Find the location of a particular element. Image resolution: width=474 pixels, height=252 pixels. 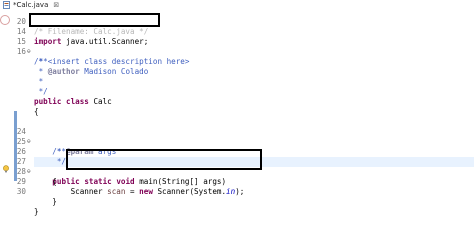

code-line: } is located at coordinates (237, 206).